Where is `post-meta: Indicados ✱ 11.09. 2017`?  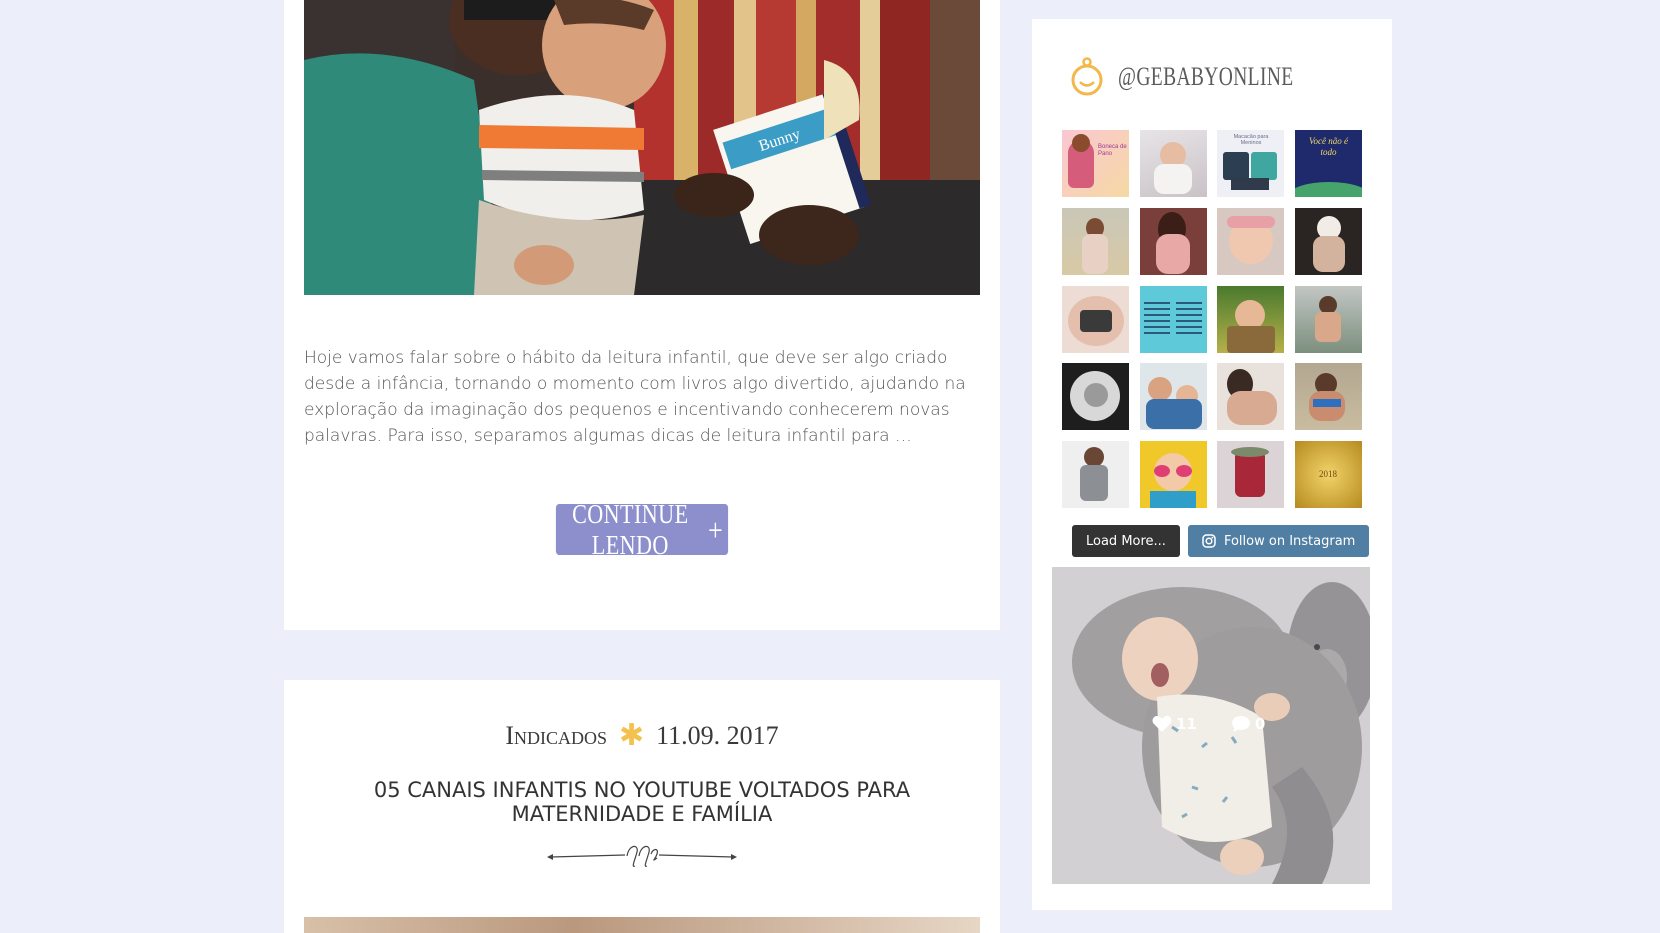
post-meta: Indicados ✱ 11.09. 2017 is located at coordinates (642, 735).